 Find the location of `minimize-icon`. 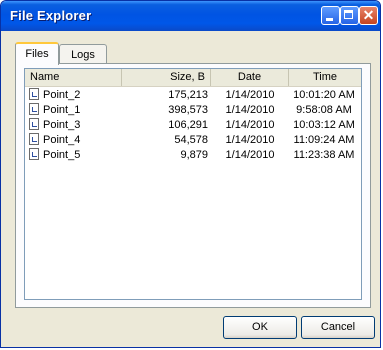

minimize-icon is located at coordinates (329, 19).